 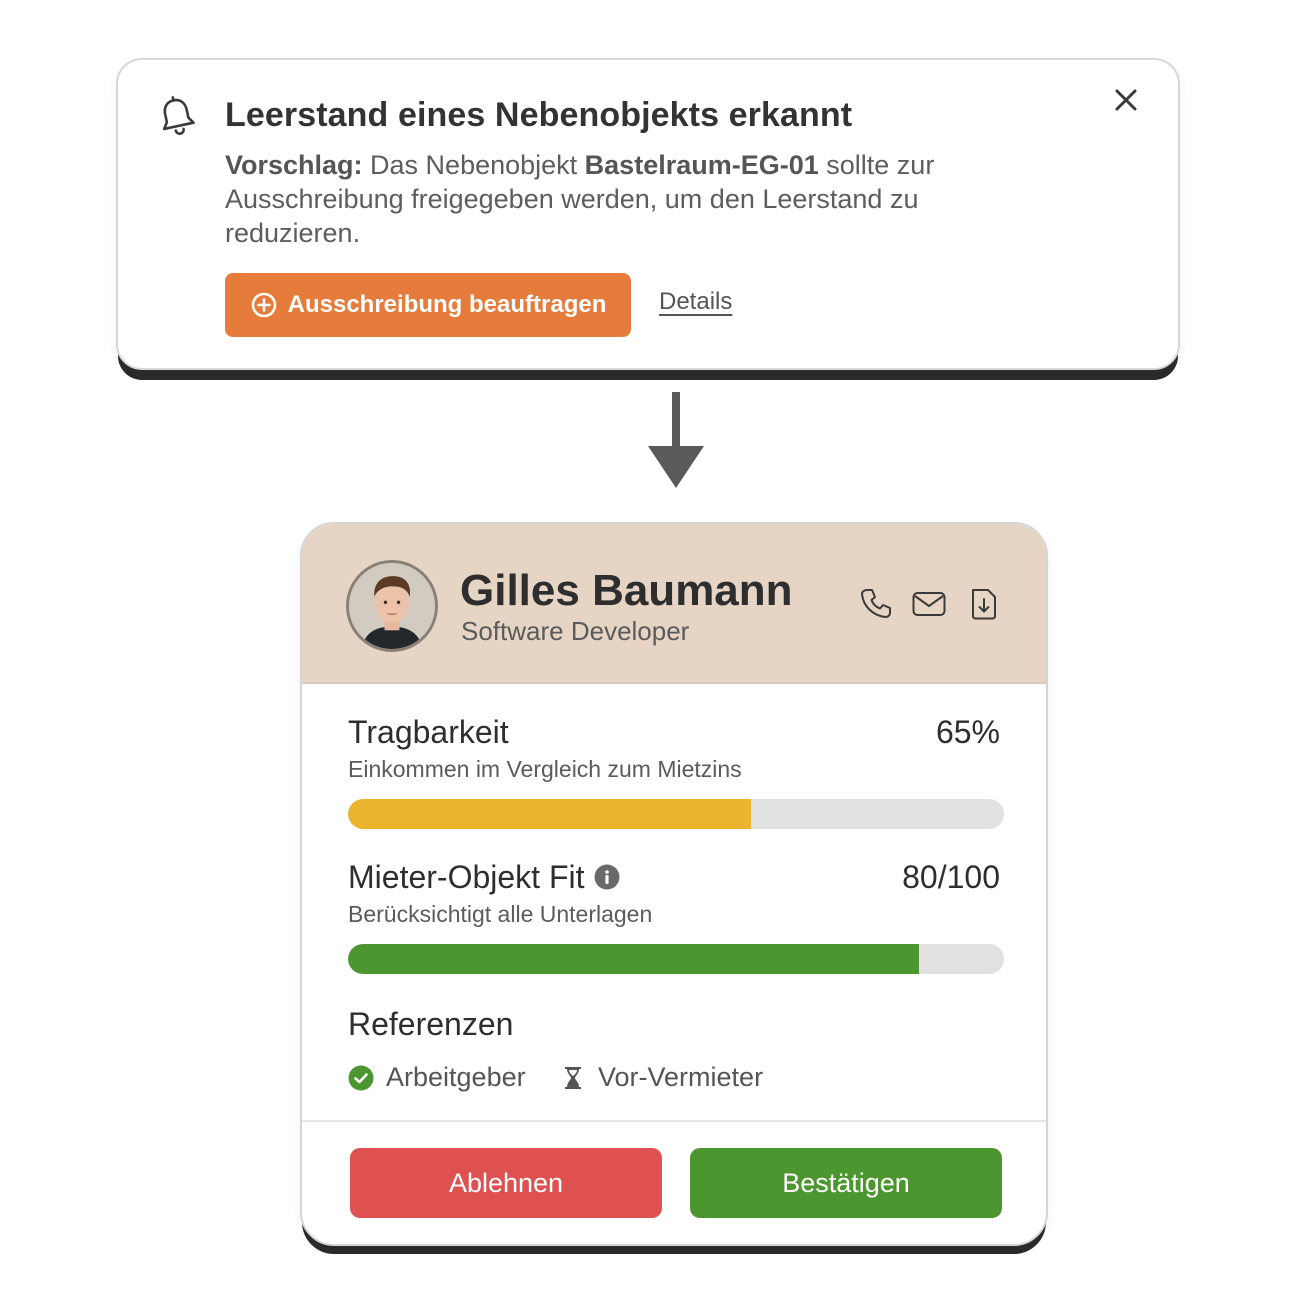 What do you see at coordinates (456, 1077) in the screenshot?
I see `reference-employer-label: Arbeitgeber` at bounding box center [456, 1077].